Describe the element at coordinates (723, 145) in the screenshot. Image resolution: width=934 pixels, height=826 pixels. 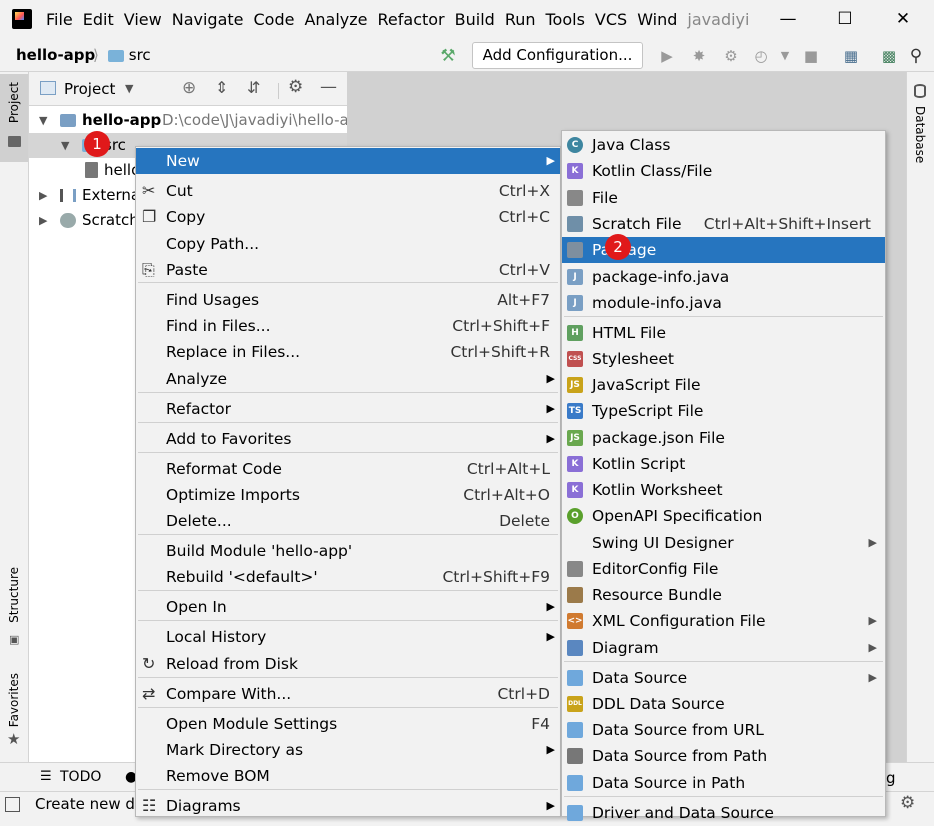
I see `new-submenu-item-java-class: C Java Class` at that location.